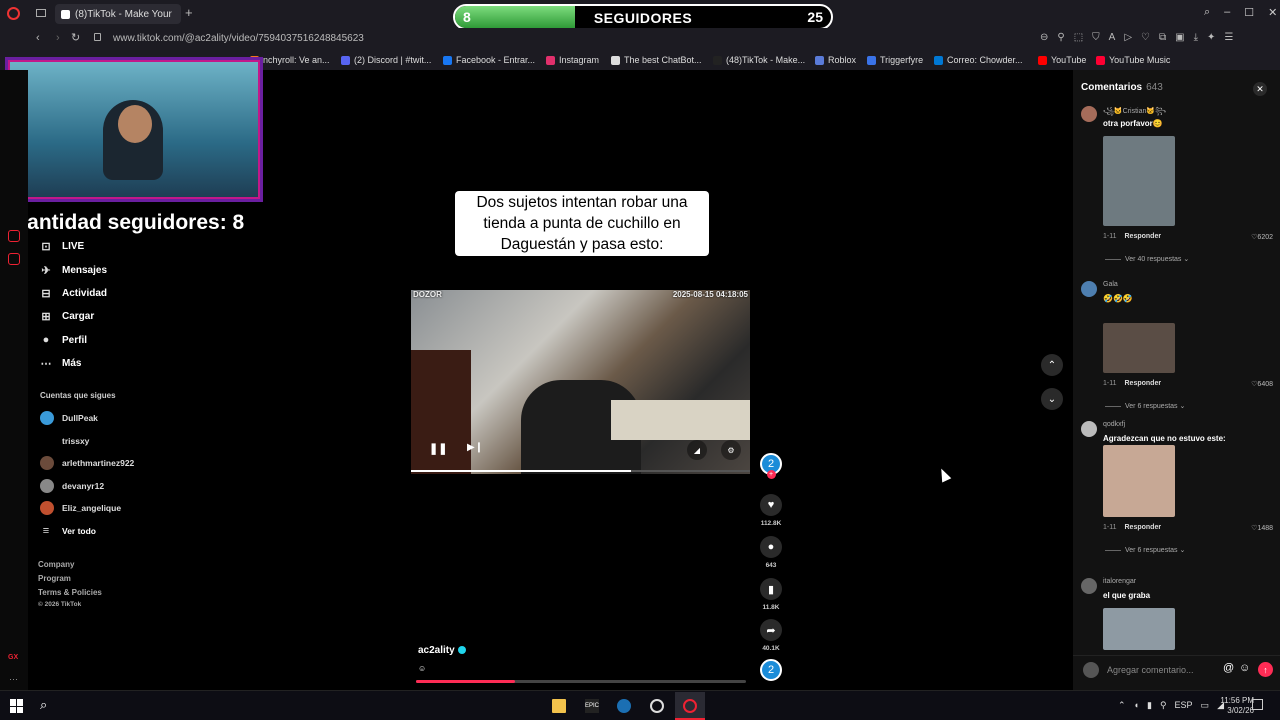 This screenshot has height=720, width=1280. What do you see at coordinates (13, 13) in the screenshot?
I see `opera-menu-icon` at bounding box center [13, 13].